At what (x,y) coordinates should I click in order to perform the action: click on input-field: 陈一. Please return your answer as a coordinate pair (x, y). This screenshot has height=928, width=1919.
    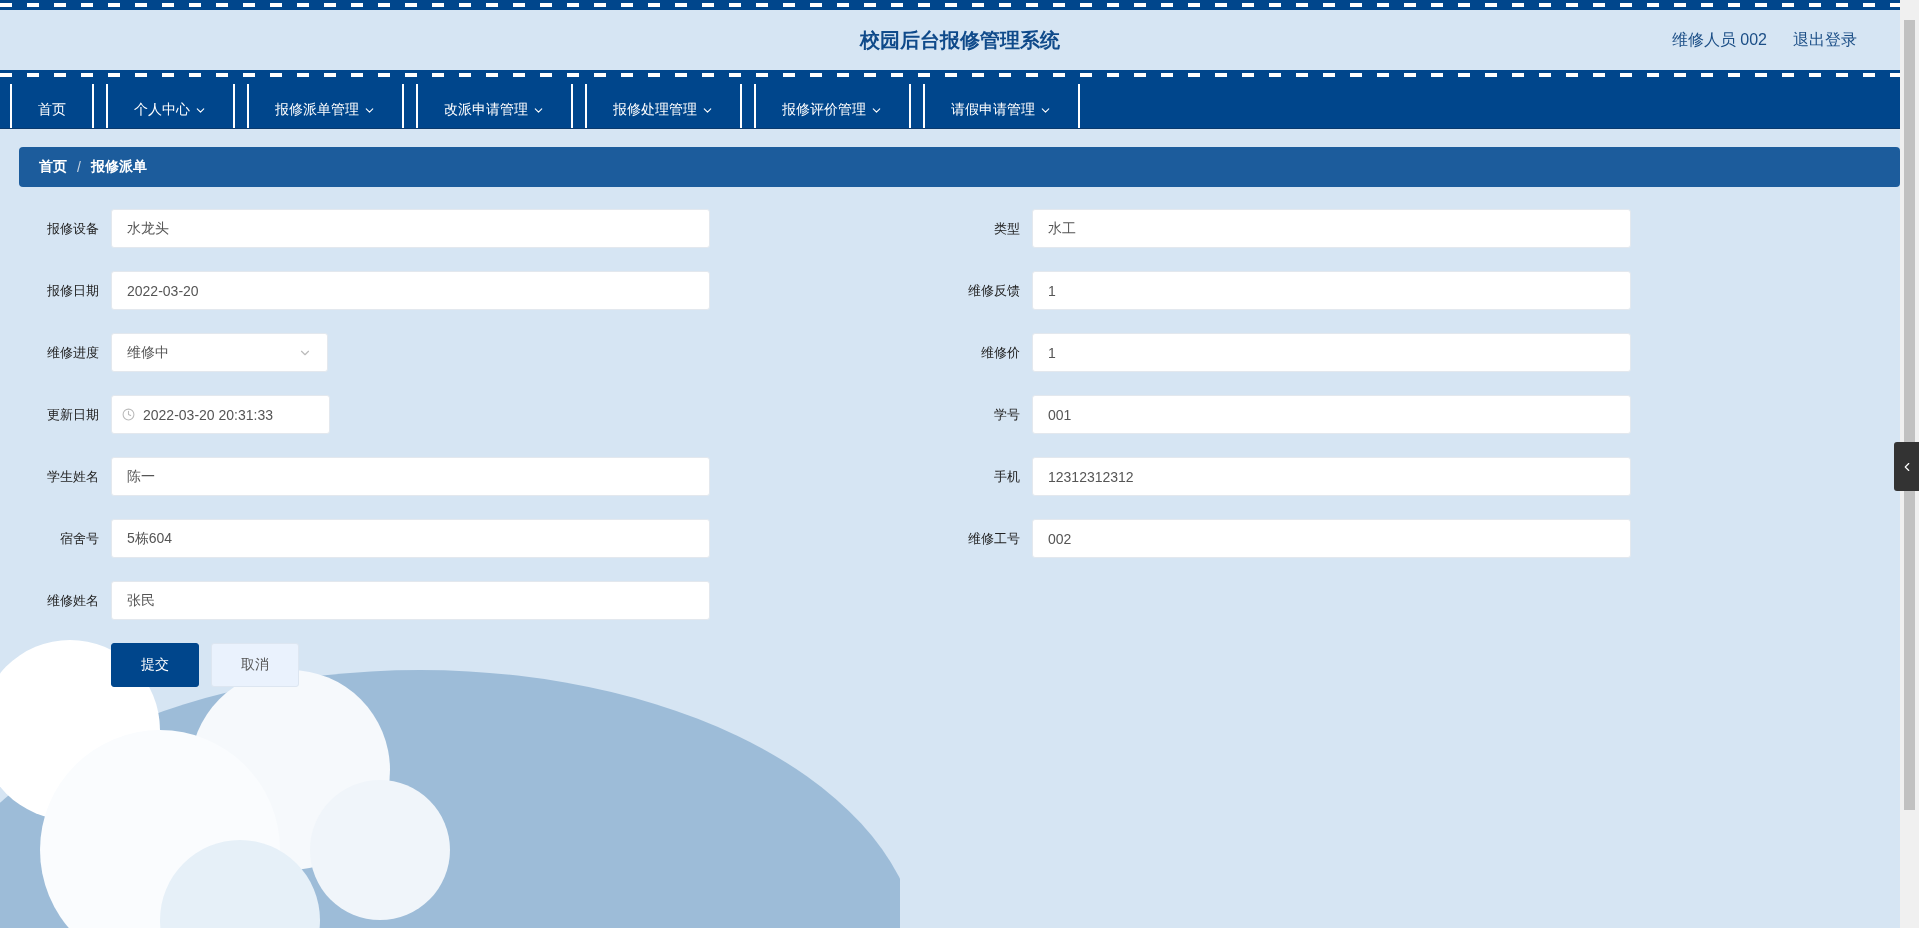
    Looking at the image, I should click on (410, 476).